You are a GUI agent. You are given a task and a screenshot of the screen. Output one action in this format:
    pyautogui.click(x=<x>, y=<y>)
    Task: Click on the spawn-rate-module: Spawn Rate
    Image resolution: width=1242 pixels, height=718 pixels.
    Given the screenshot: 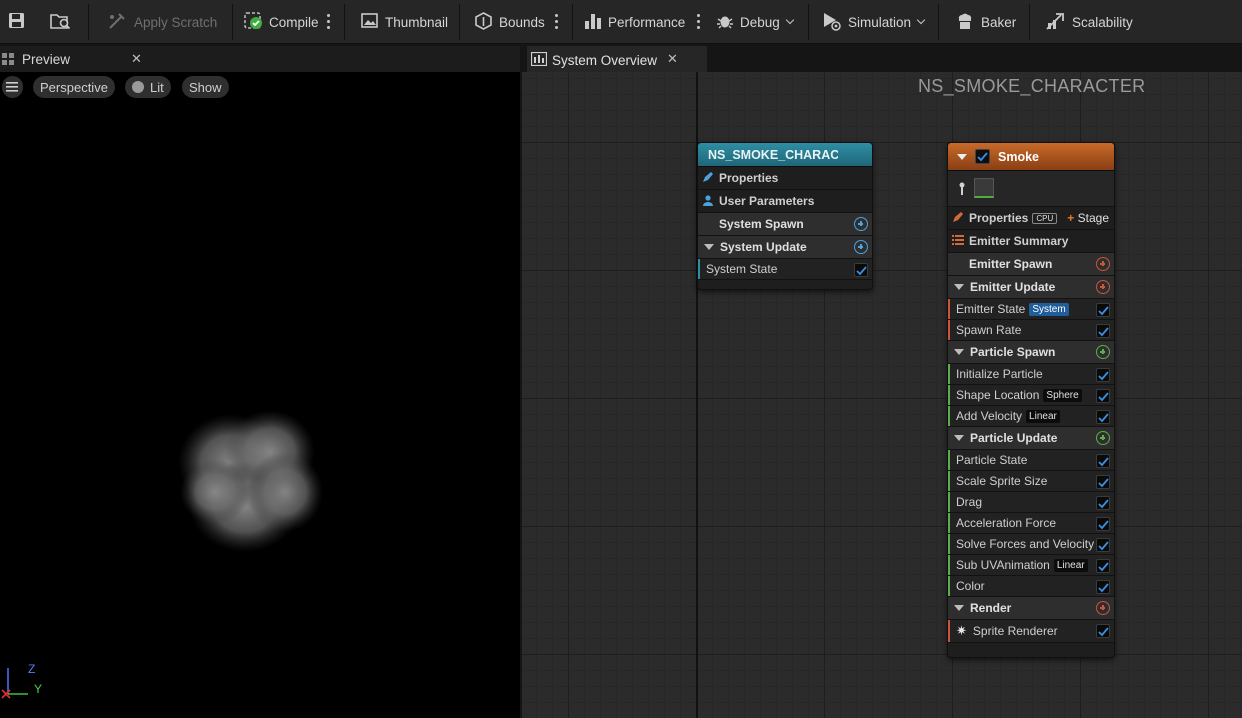 What is the action you would take?
    pyautogui.click(x=1031, y=330)
    